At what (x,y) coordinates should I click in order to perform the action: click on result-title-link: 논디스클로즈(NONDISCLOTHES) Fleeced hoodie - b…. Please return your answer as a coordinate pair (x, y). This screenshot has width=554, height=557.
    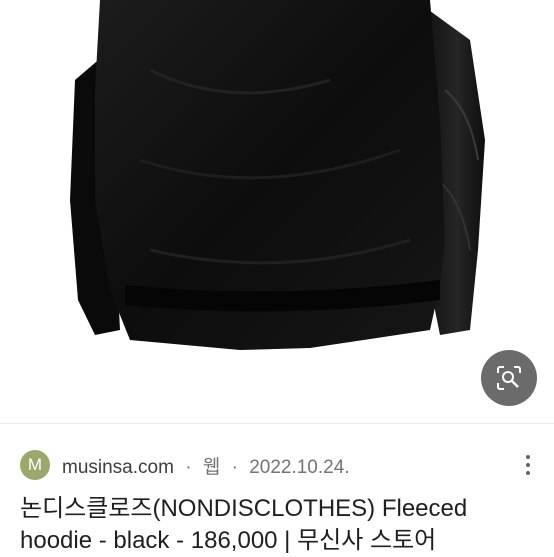
    Looking at the image, I should click on (280, 525).